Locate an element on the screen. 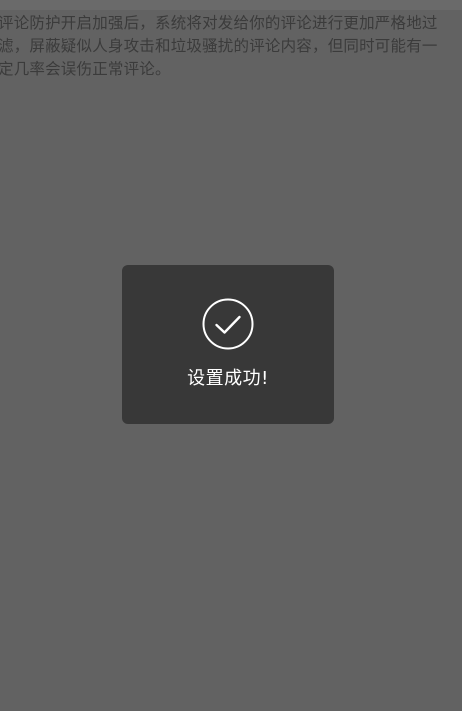  success-toast: 设置成功! is located at coordinates (228, 344).